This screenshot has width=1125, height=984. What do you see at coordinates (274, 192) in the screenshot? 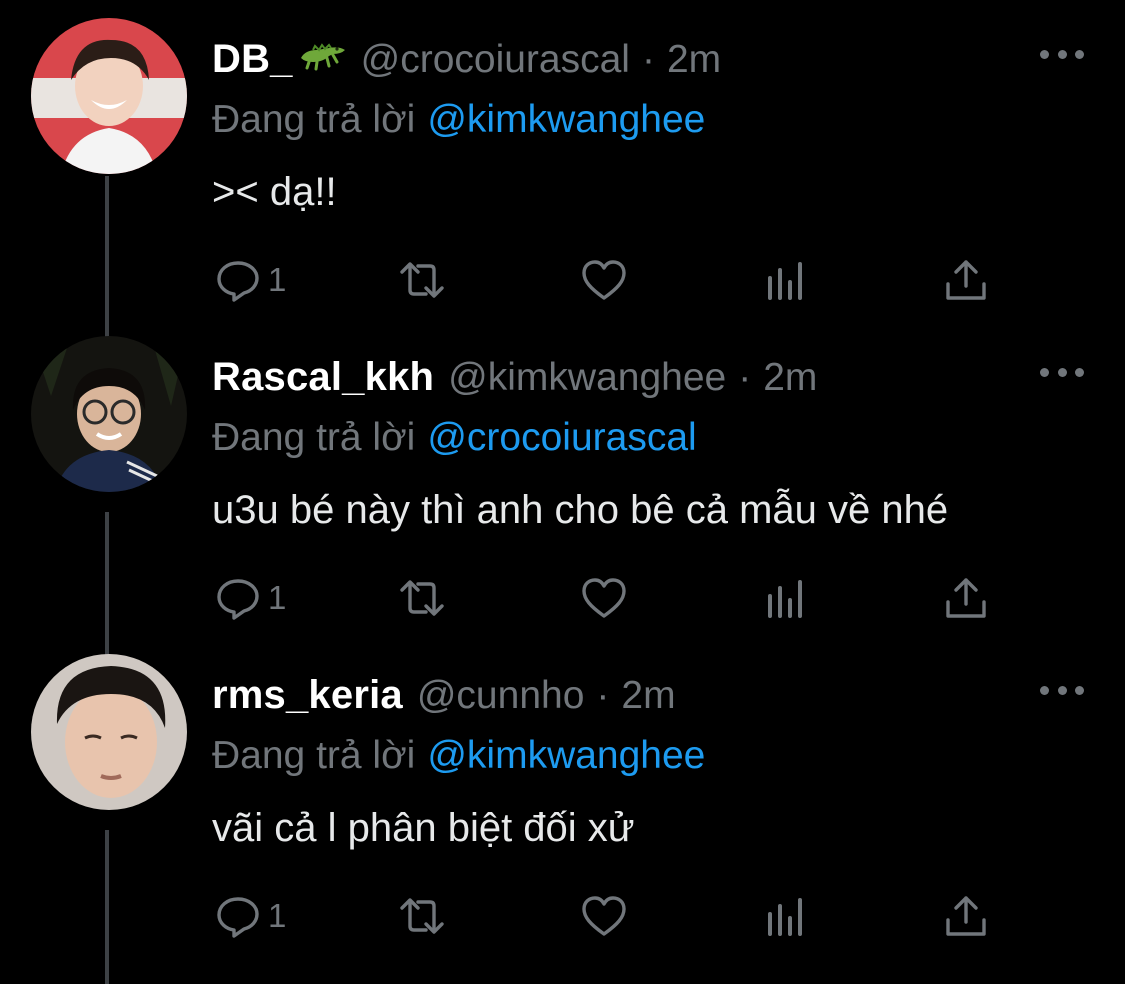
I see `tweet-text: >< dạ!!` at bounding box center [274, 192].